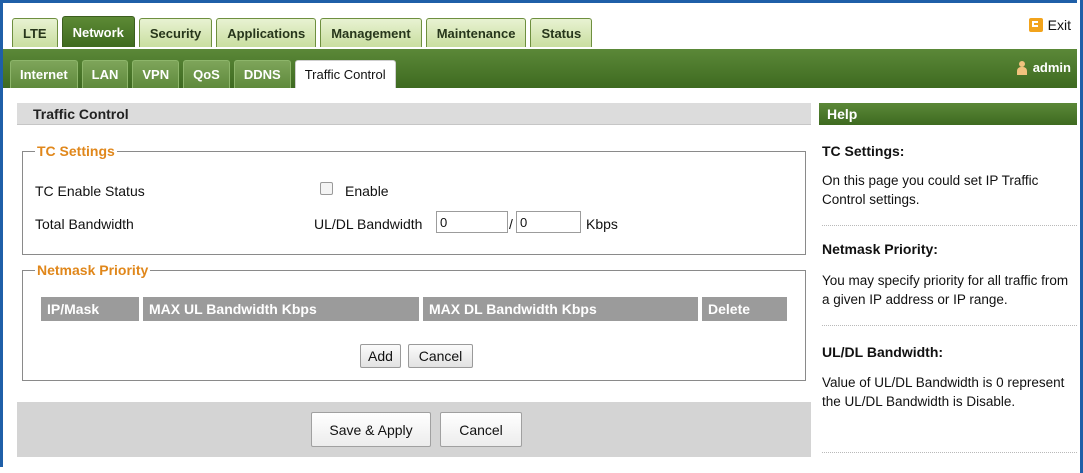 Image resolution: width=1083 pixels, height=473 pixels. I want to click on tab-security: Security, so click(175, 32).